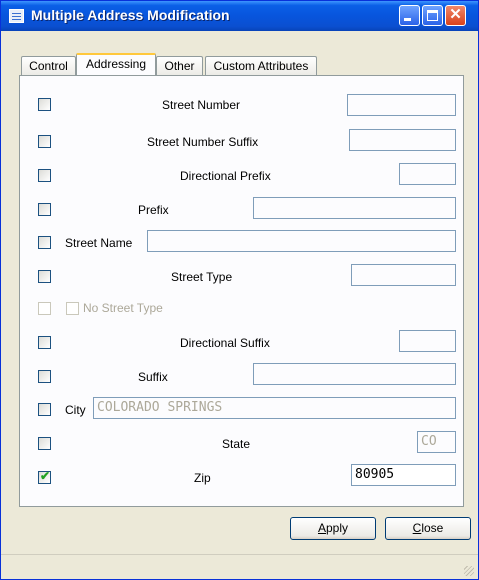  I want to click on directional-suffix-field, so click(427, 341).